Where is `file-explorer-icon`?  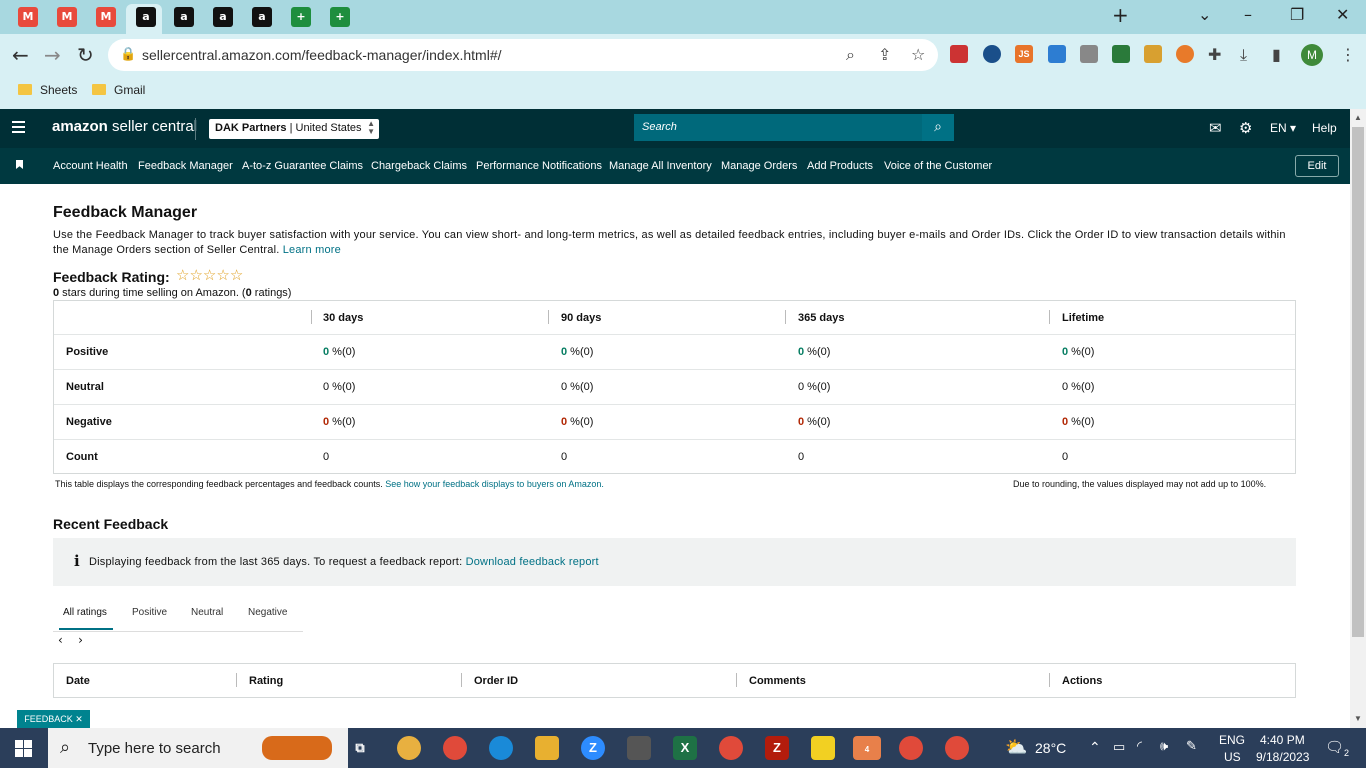 file-explorer-icon is located at coordinates (547, 748).